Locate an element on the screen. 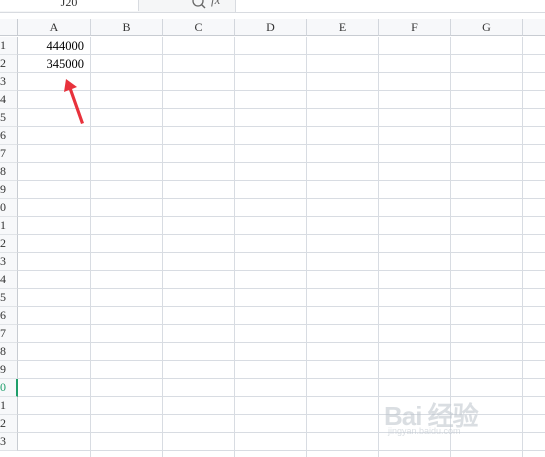 The image size is (545, 457). column-header-a: A is located at coordinates (54, 27).